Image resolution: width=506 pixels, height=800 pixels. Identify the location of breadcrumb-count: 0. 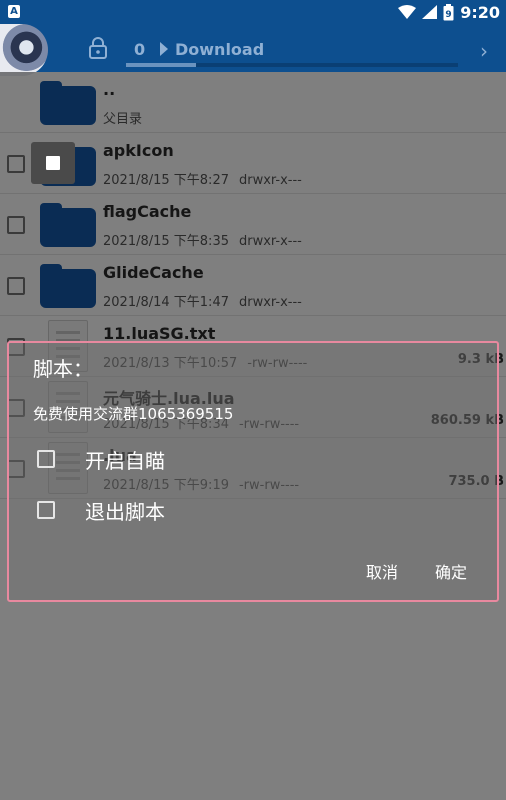
(139, 49).